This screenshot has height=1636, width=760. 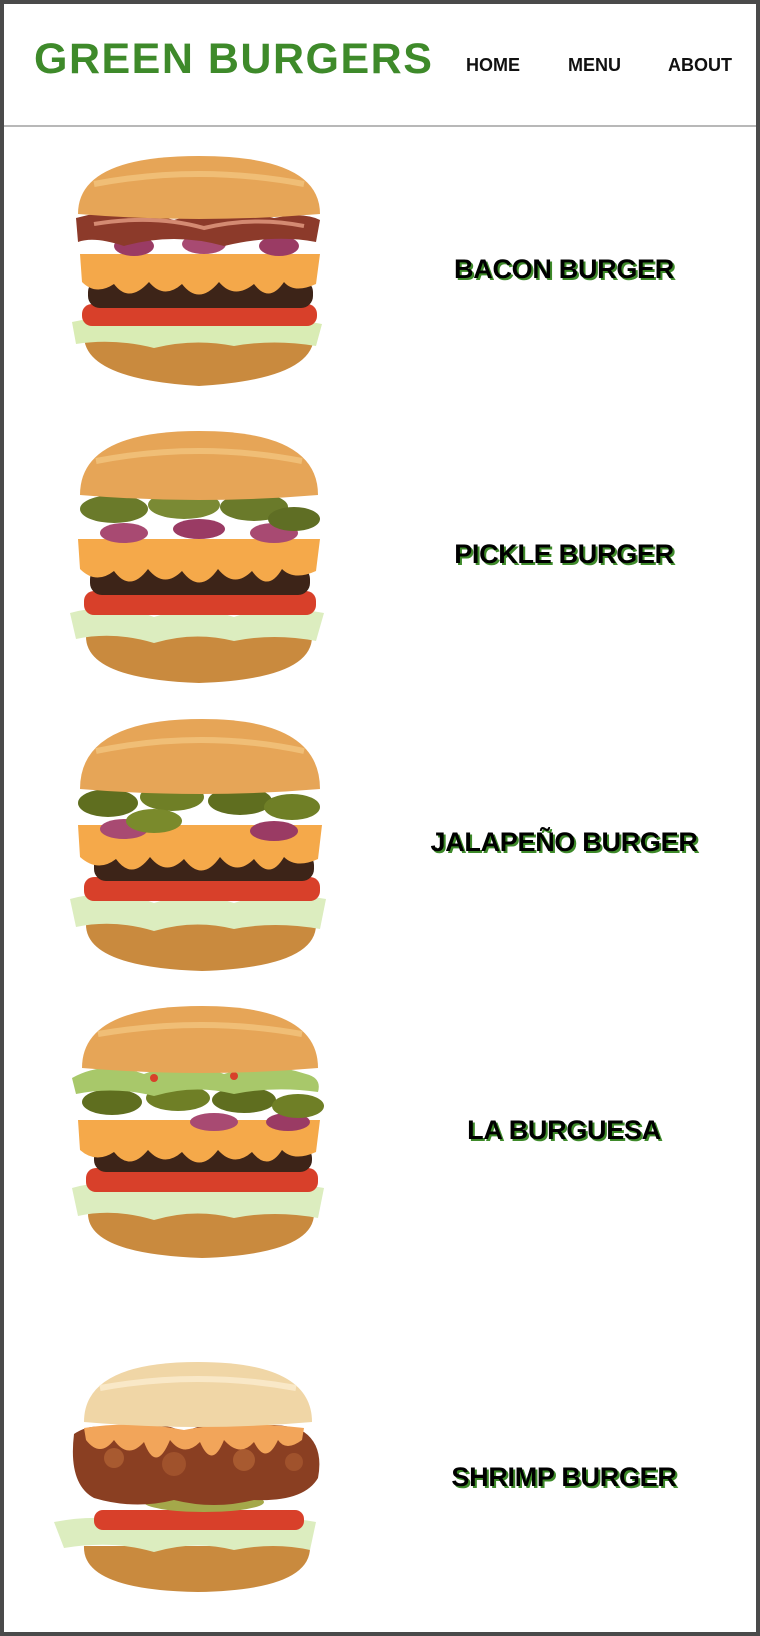 I want to click on menu-item-name: LA BURGUESA, so click(x=564, y=1130).